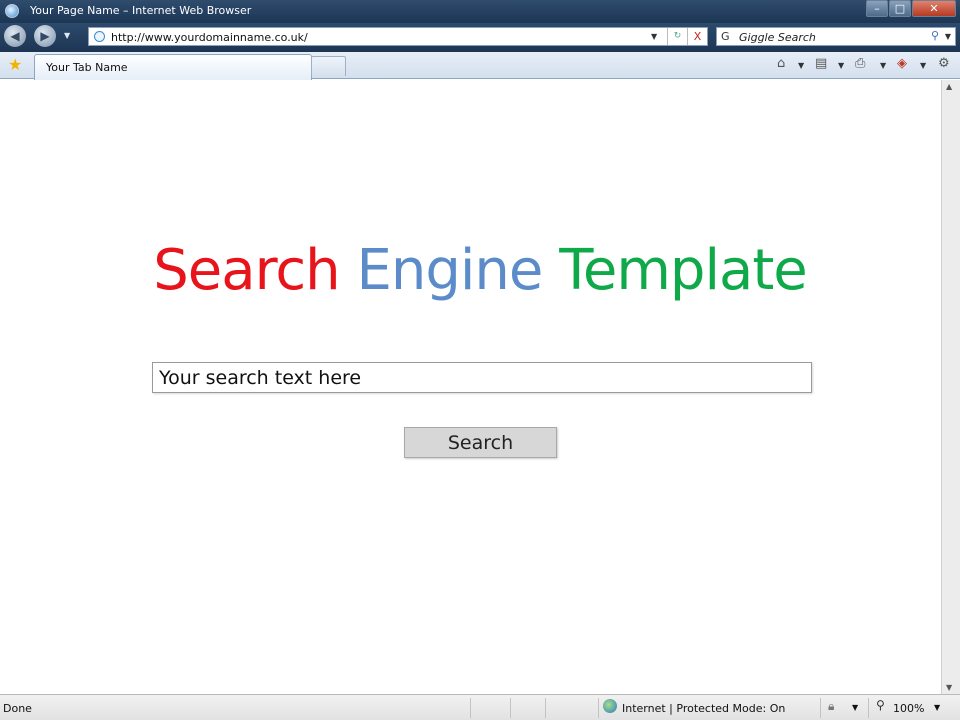  Describe the element at coordinates (328, 66) in the screenshot. I see `new-tab-button` at that location.